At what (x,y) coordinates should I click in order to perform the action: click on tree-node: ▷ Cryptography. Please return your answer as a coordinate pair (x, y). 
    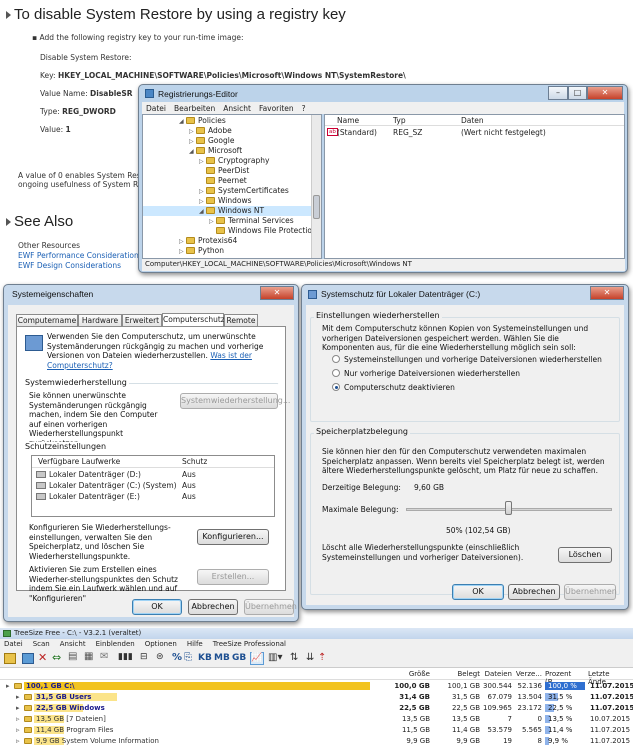
    Looking at the image, I should click on (232, 161).